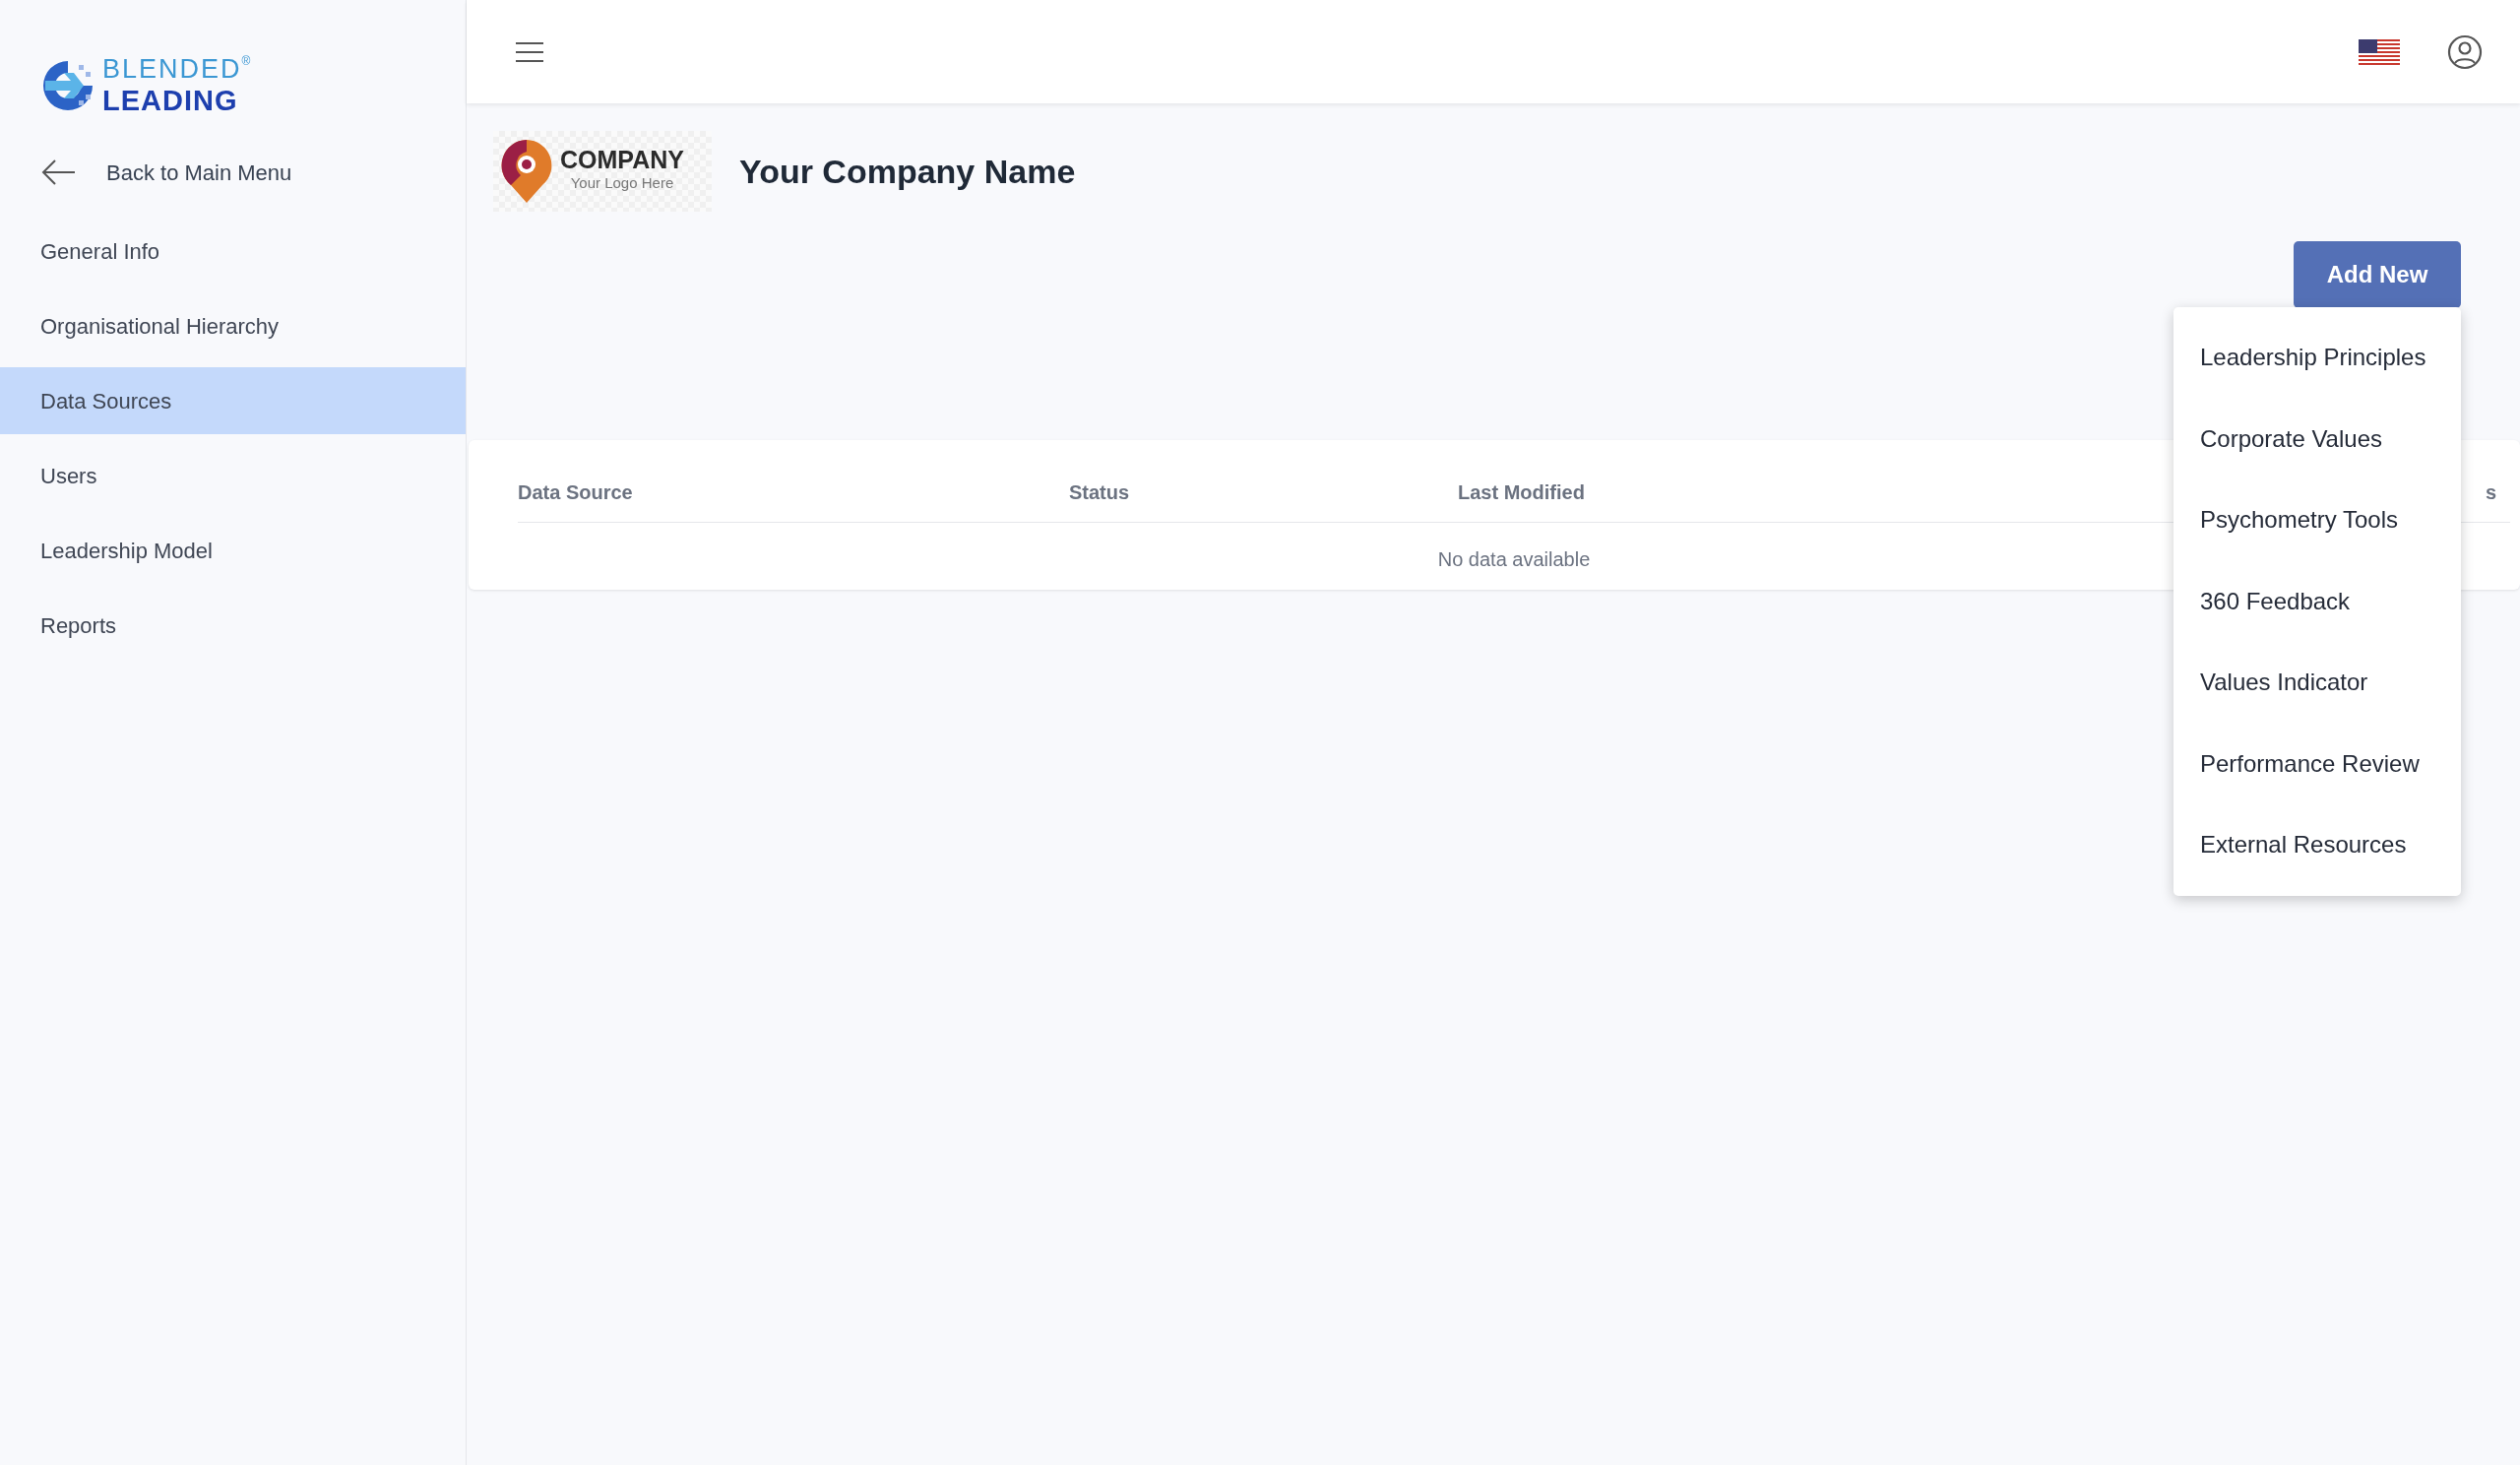 The width and height of the screenshot is (2520, 1465). Describe the element at coordinates (2317, 683) in the screenshot. I see `menu-item: Values Indicator` at that location.